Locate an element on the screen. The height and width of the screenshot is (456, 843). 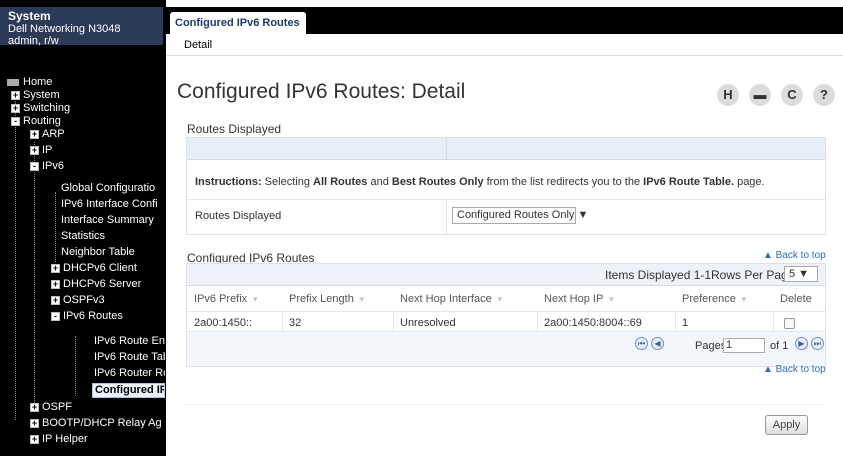
next-page-icon: ▶ is located at coordinates (801, 343).